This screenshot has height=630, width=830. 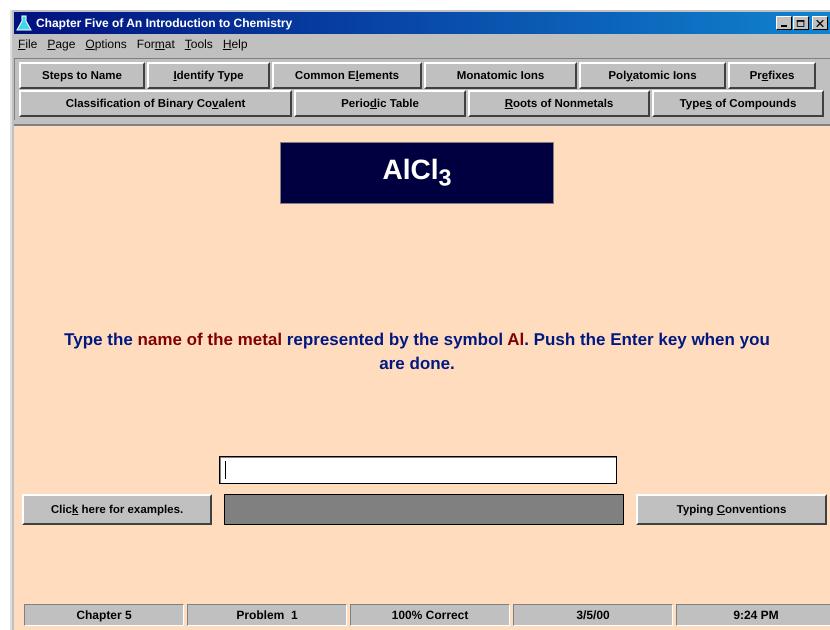 I want to click on menu-item: Options, so click(x=106, y=44).